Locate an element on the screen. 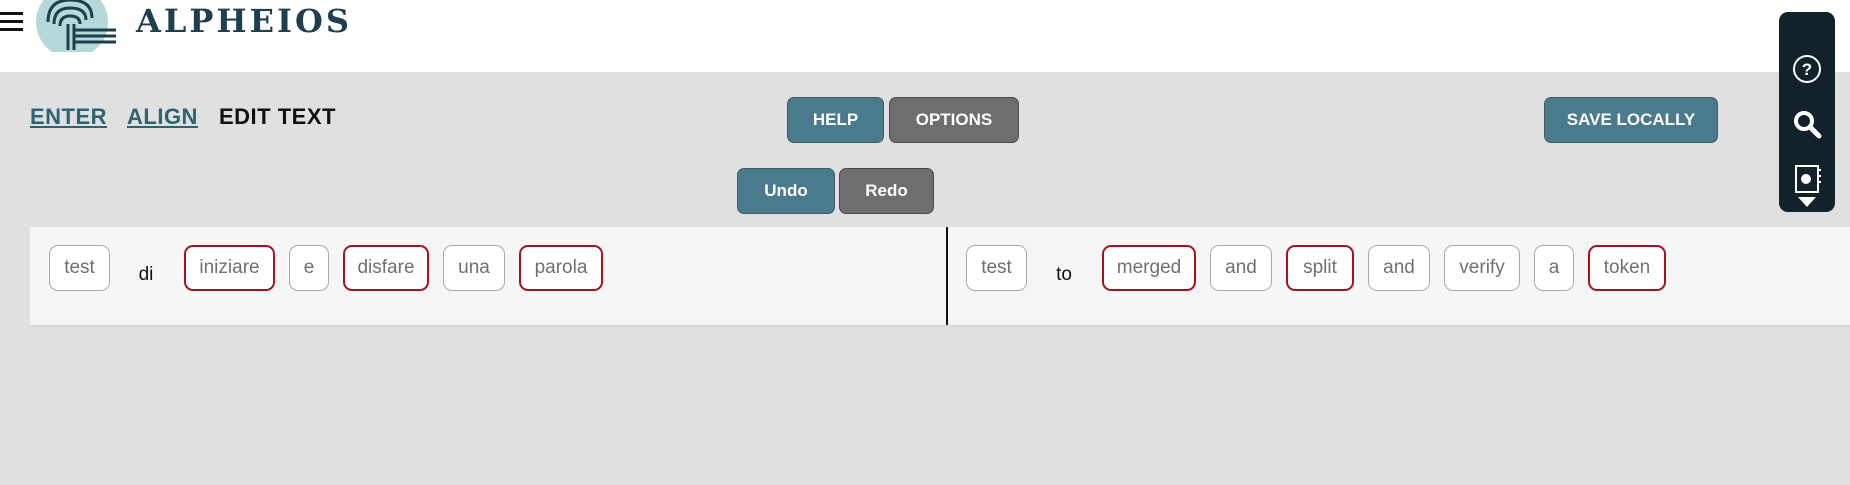 This screenshot has width=1850, height=485. origin-token-merged: disfare is located at coordinates (386, 268).